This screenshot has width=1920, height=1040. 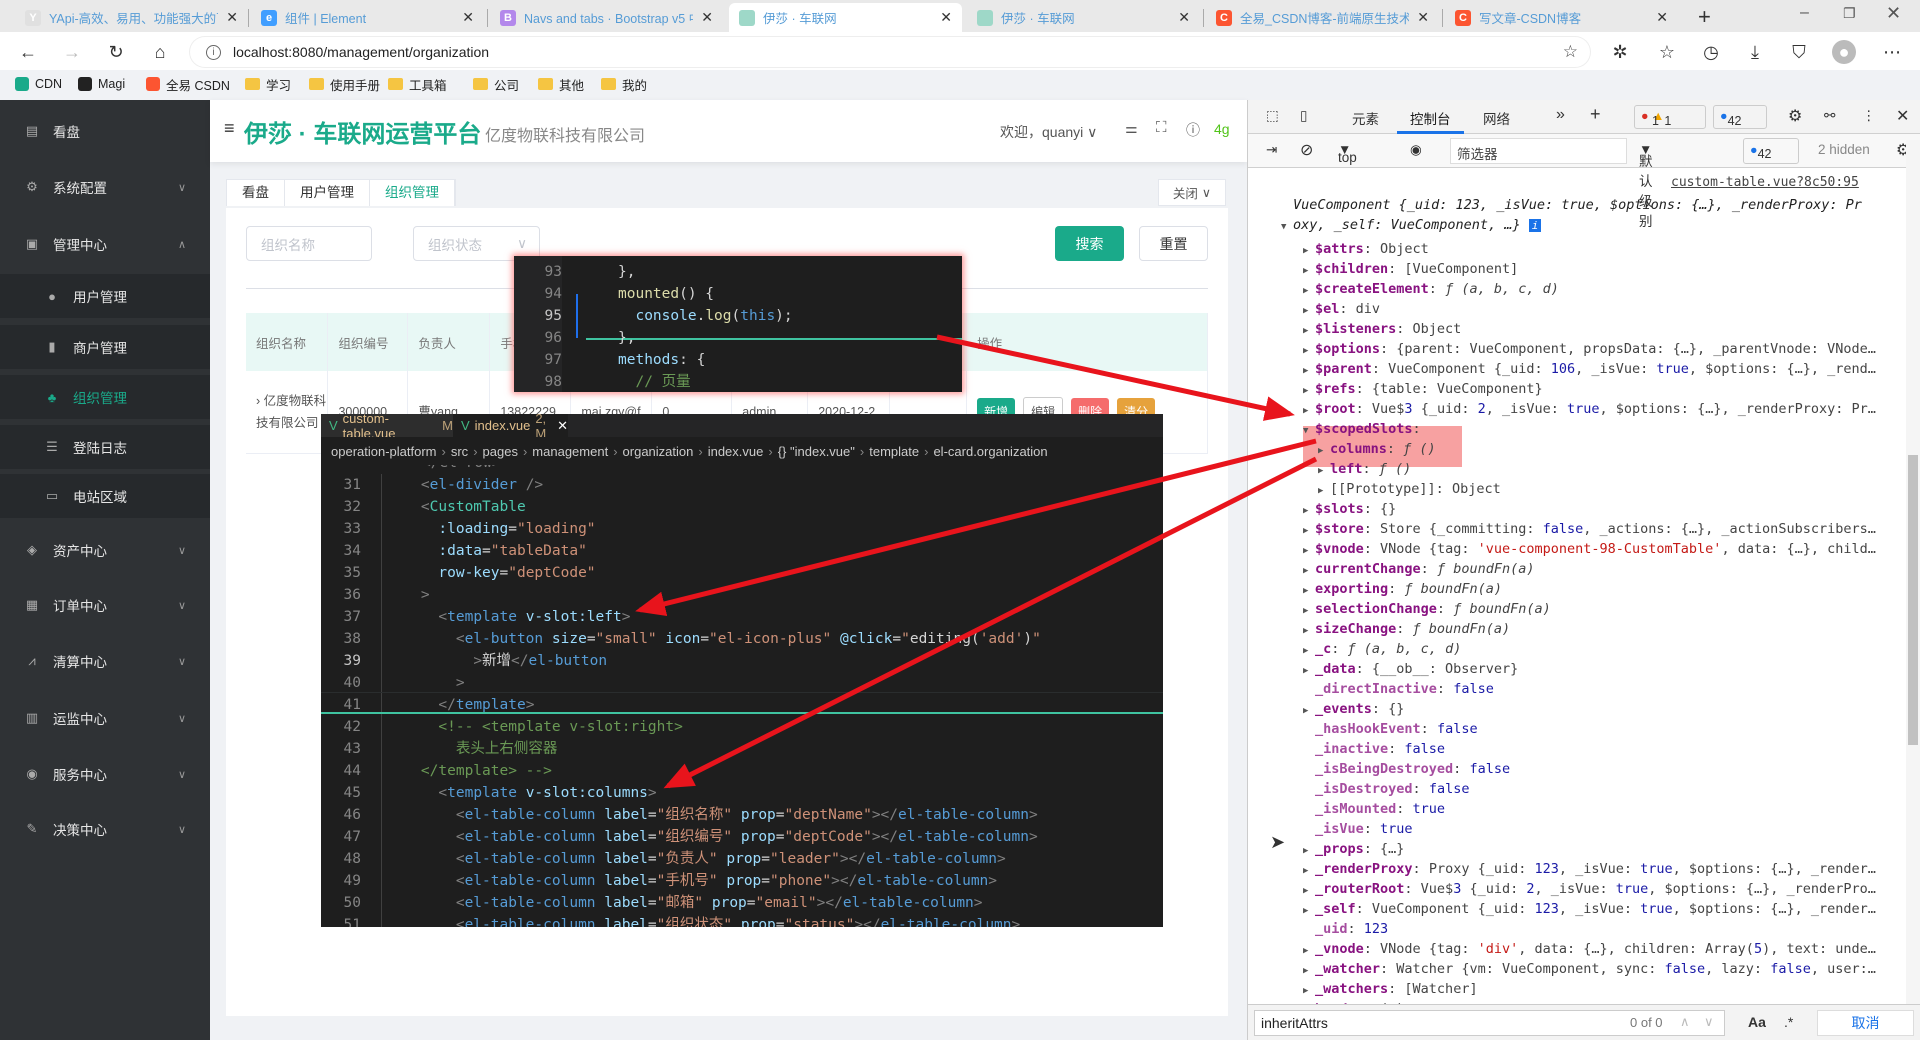 What do you see at coordinates (1115, 377) in the screenshot?
I see `arrow-console-to-scoped-slots` at bounding box center [1115, 377].